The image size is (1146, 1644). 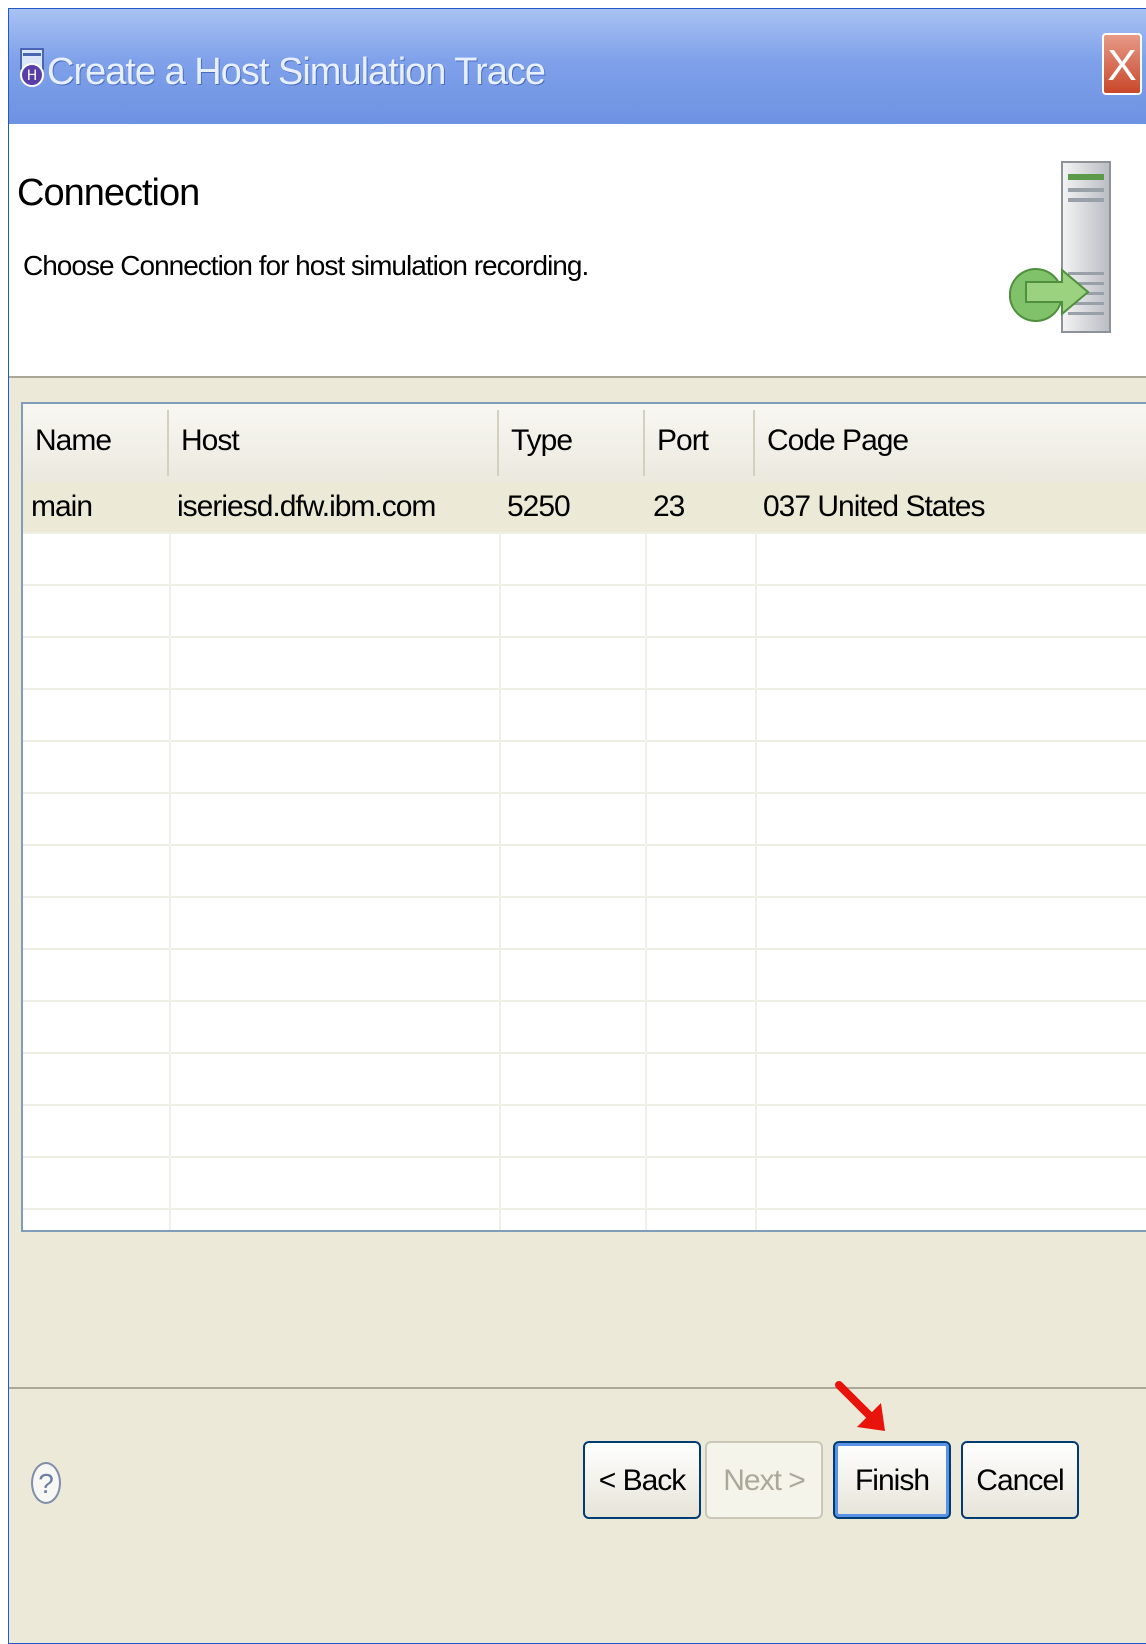 I want to click on footer-divider, so click(x=577, y=1388).